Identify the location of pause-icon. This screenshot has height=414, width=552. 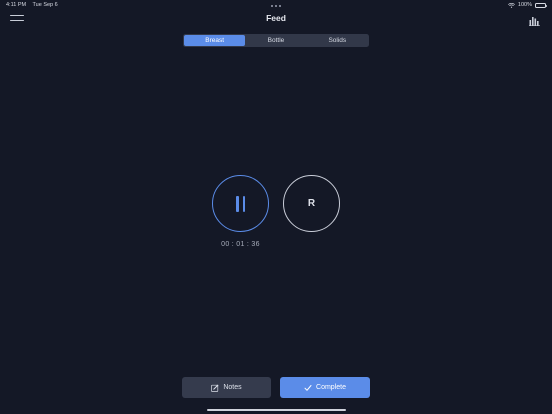
(240, 203).